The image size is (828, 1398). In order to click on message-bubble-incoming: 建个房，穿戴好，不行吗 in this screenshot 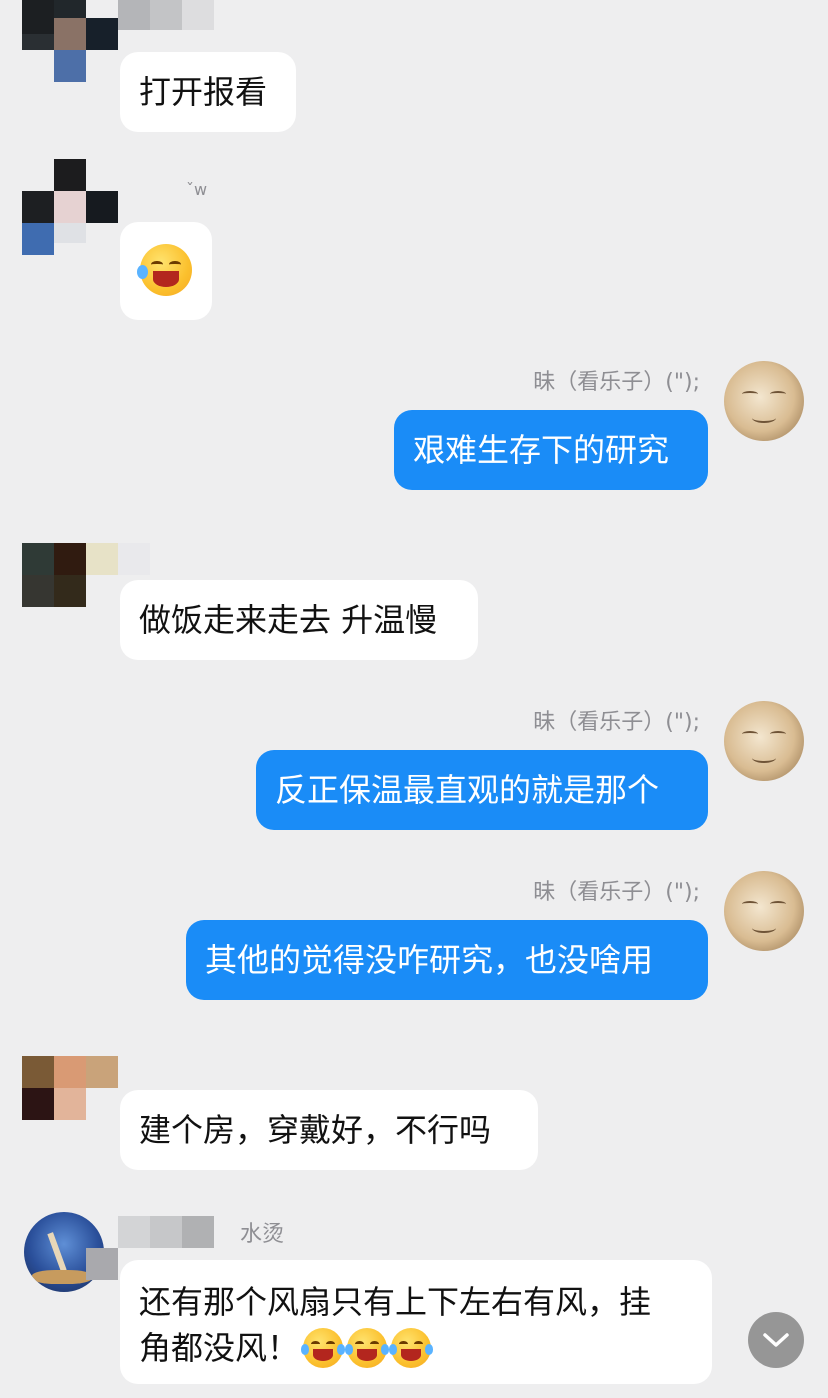, I will do `click(329, 1130)`.